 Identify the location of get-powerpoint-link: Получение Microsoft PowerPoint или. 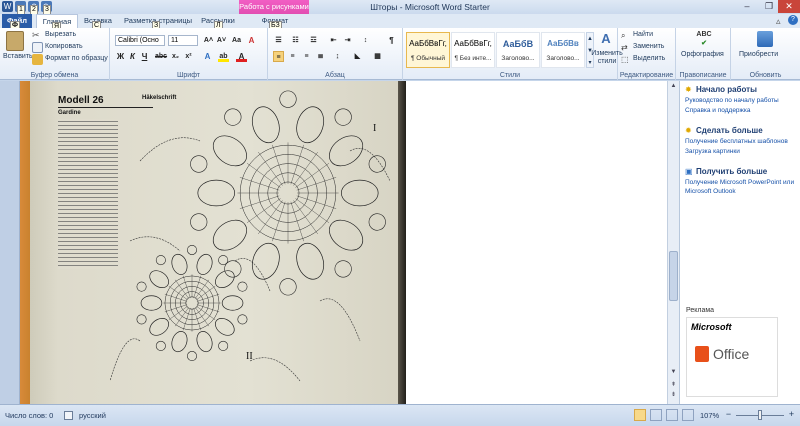
(739, 182).